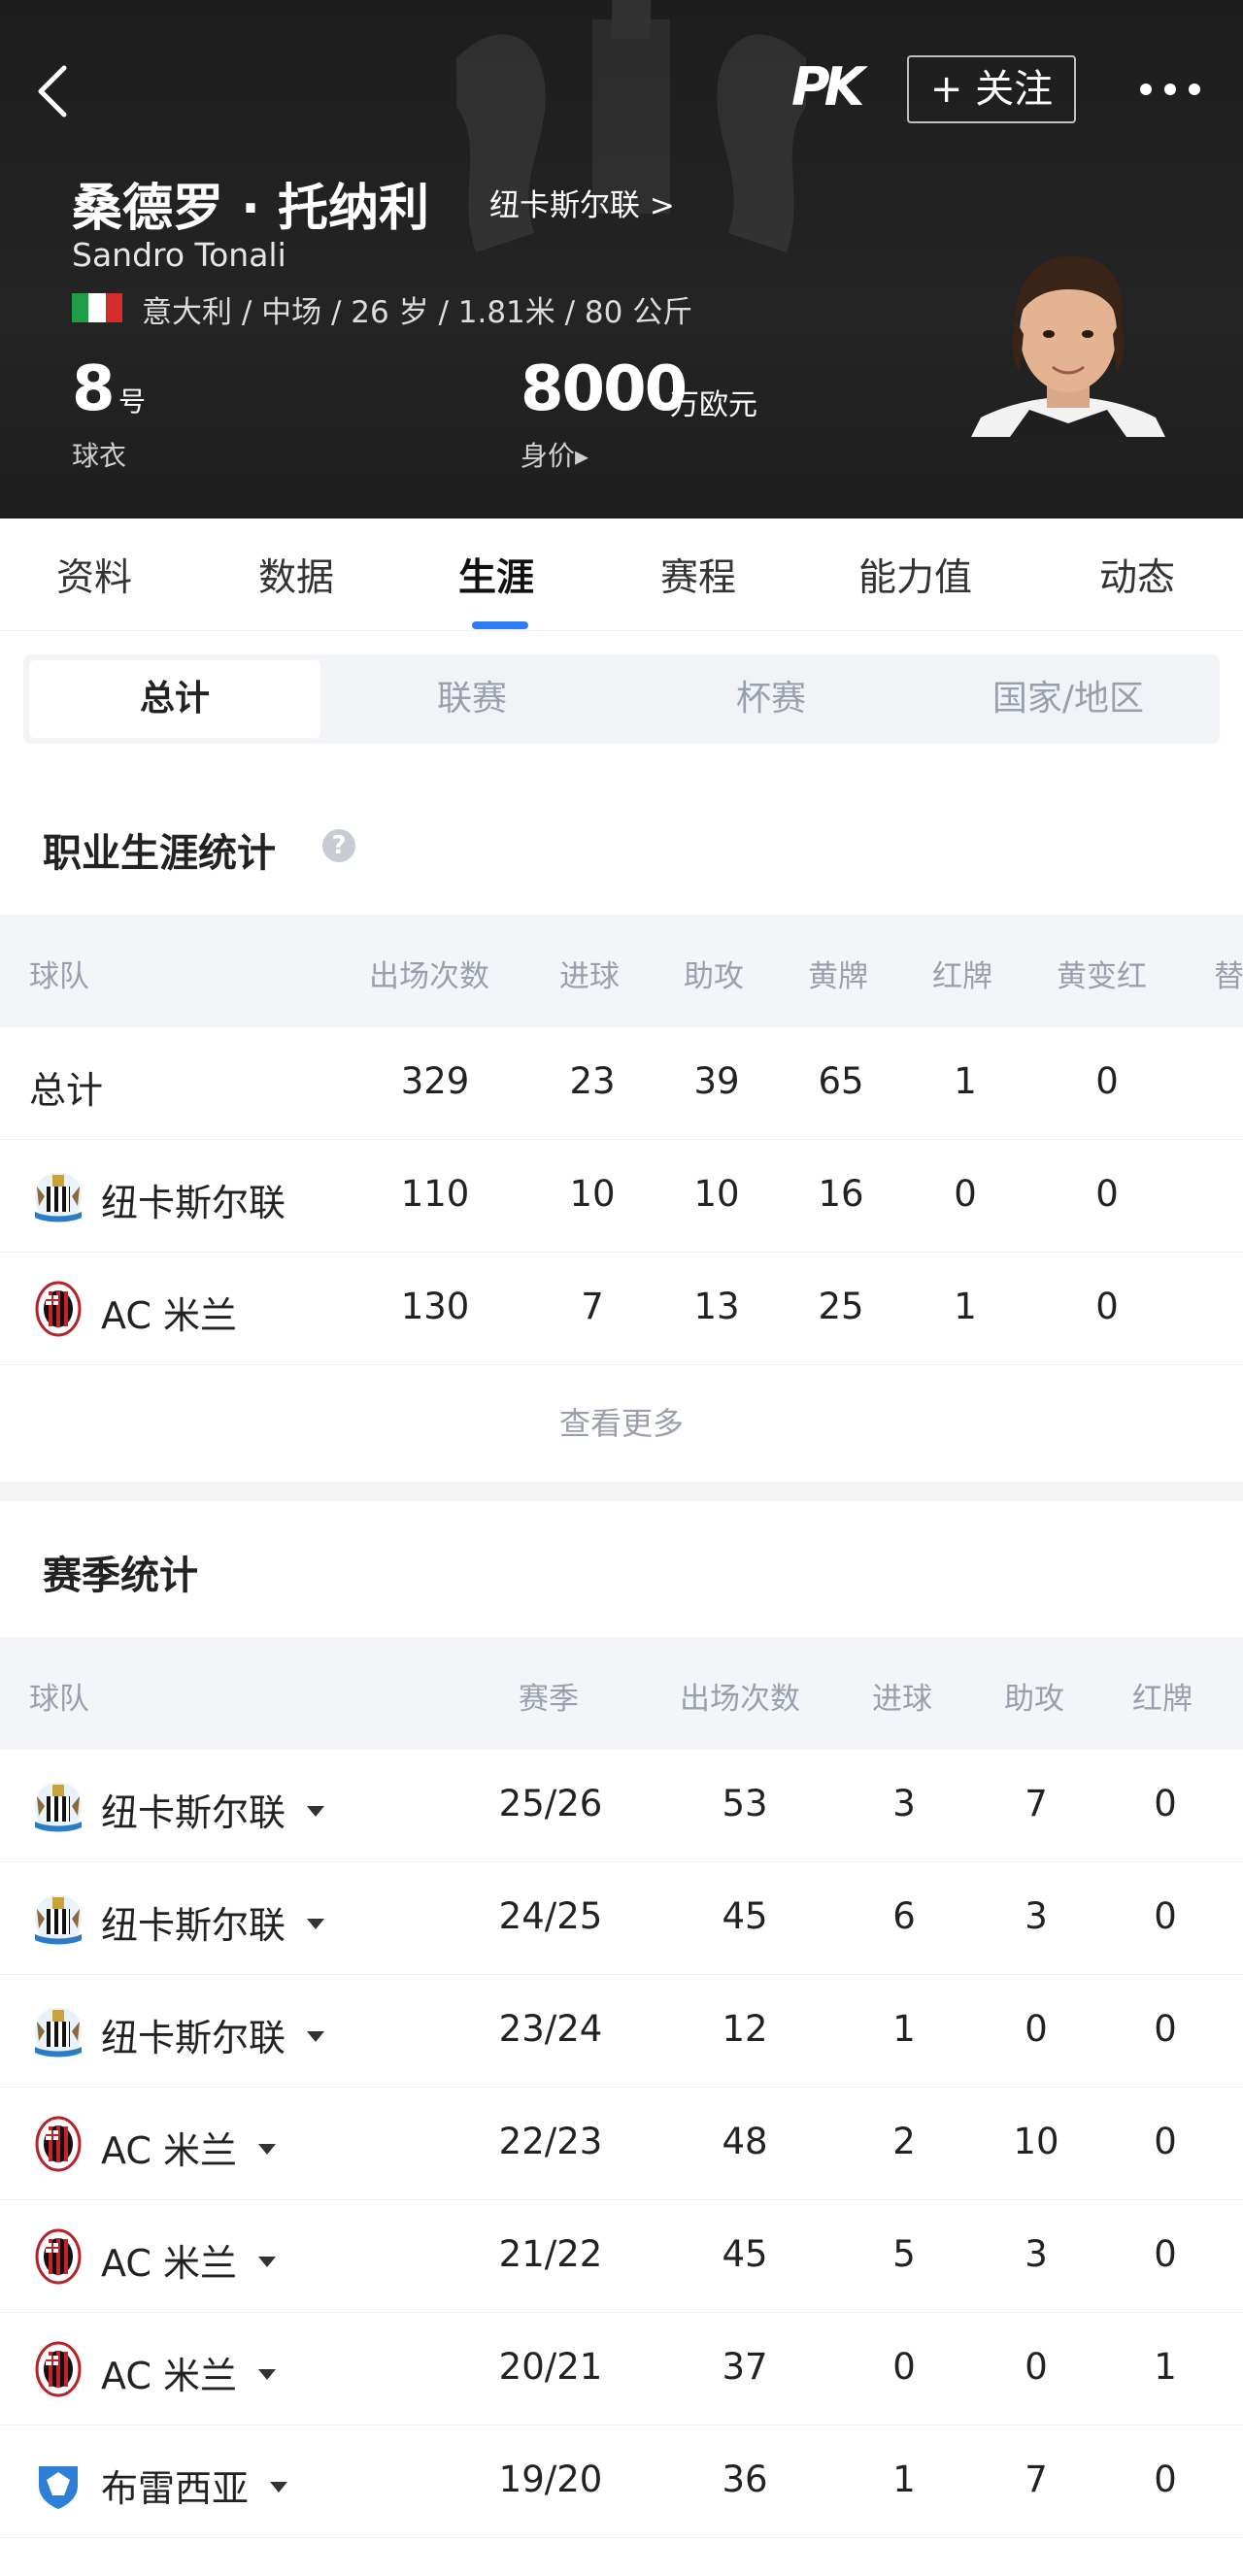 The height and width of the screenshot is (2576, 1243). Describe the element at coordinates (1034, 1700) in the screenshot. I see `col-assists: 助攻` at that location.